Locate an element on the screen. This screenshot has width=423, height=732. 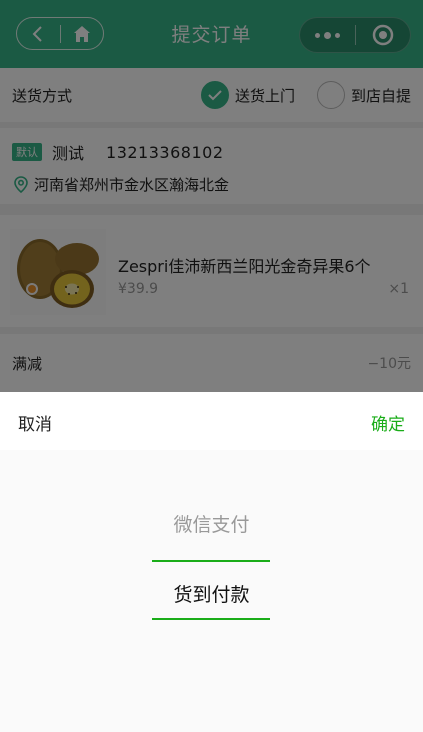
picker-option-cash-on-delivery: 货到付款 is located at coordinates (211, 593).